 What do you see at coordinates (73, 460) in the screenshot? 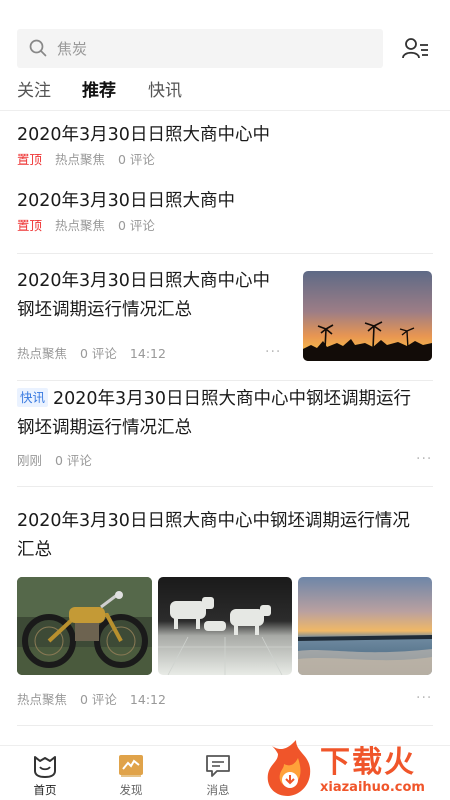
I see `flash-comments: 0 评论` at bounding box center [73, 460].